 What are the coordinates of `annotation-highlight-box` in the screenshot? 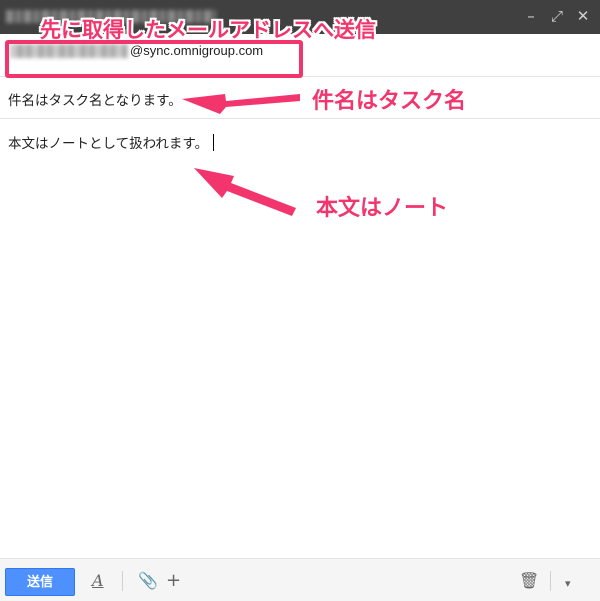 It's located at (154, 59).